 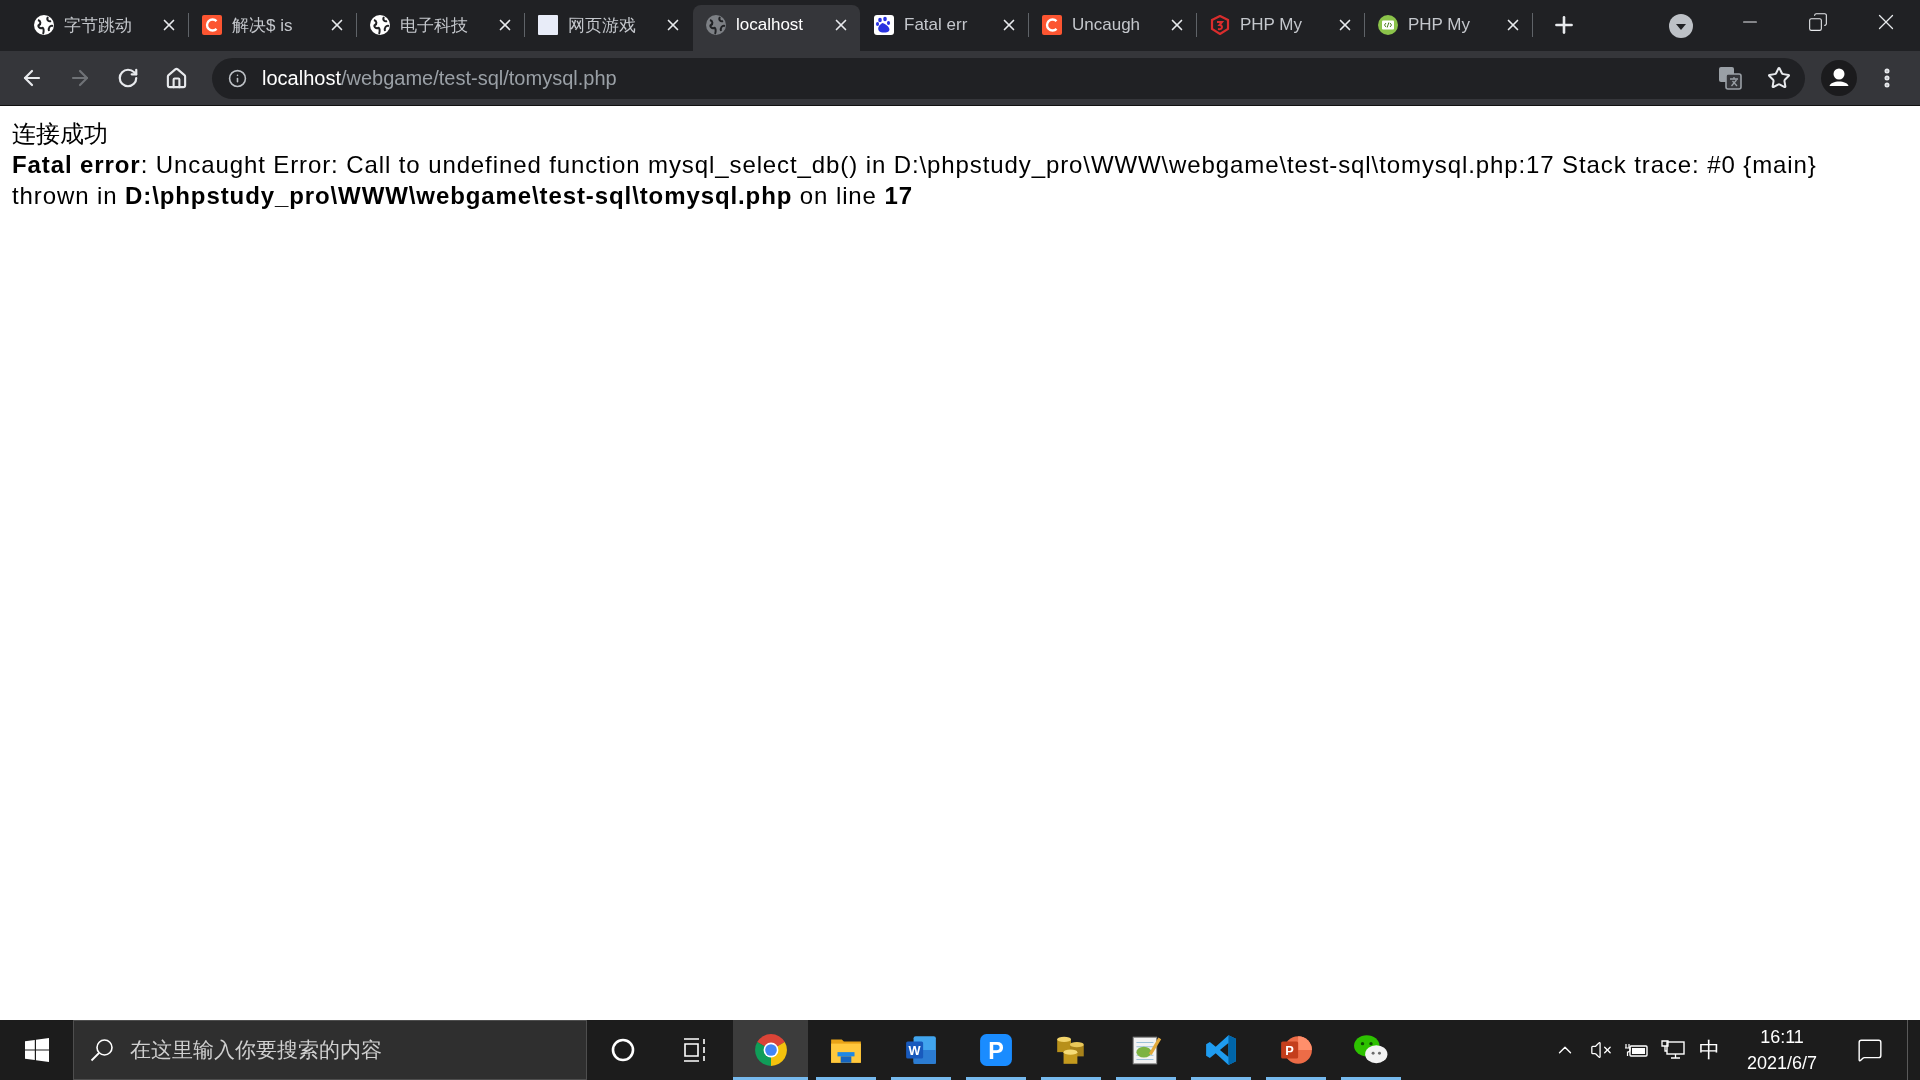 What do you see at coordinates (776, 28) in the screenshot?
I see `browser-tab: localhost` at bounding box center [776, 28].